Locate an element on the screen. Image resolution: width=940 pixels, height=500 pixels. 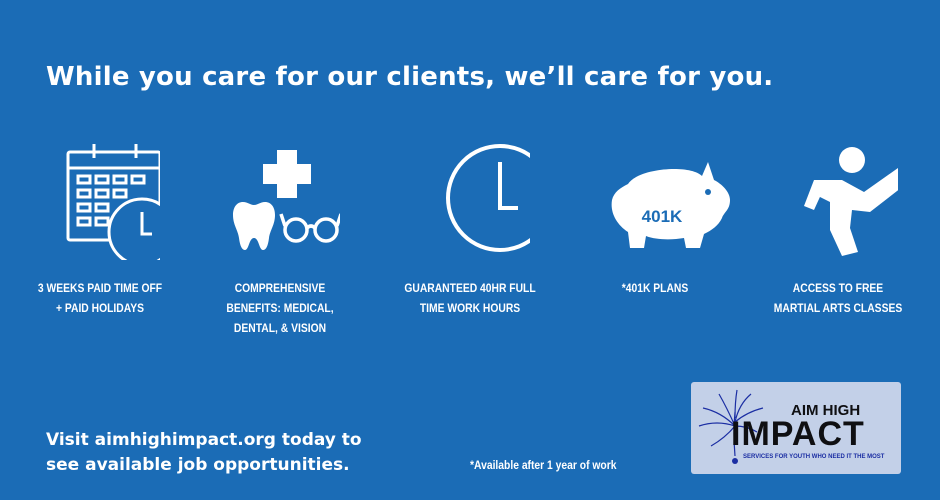
piggy-bank-icon: 401K is located at coordinates (655, 200).